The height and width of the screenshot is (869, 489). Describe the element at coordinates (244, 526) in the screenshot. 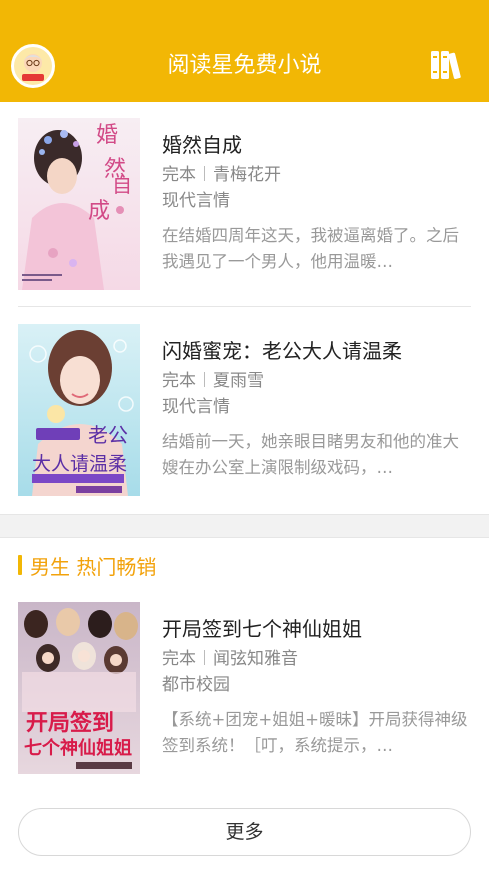

I see `section-gap` at that location.